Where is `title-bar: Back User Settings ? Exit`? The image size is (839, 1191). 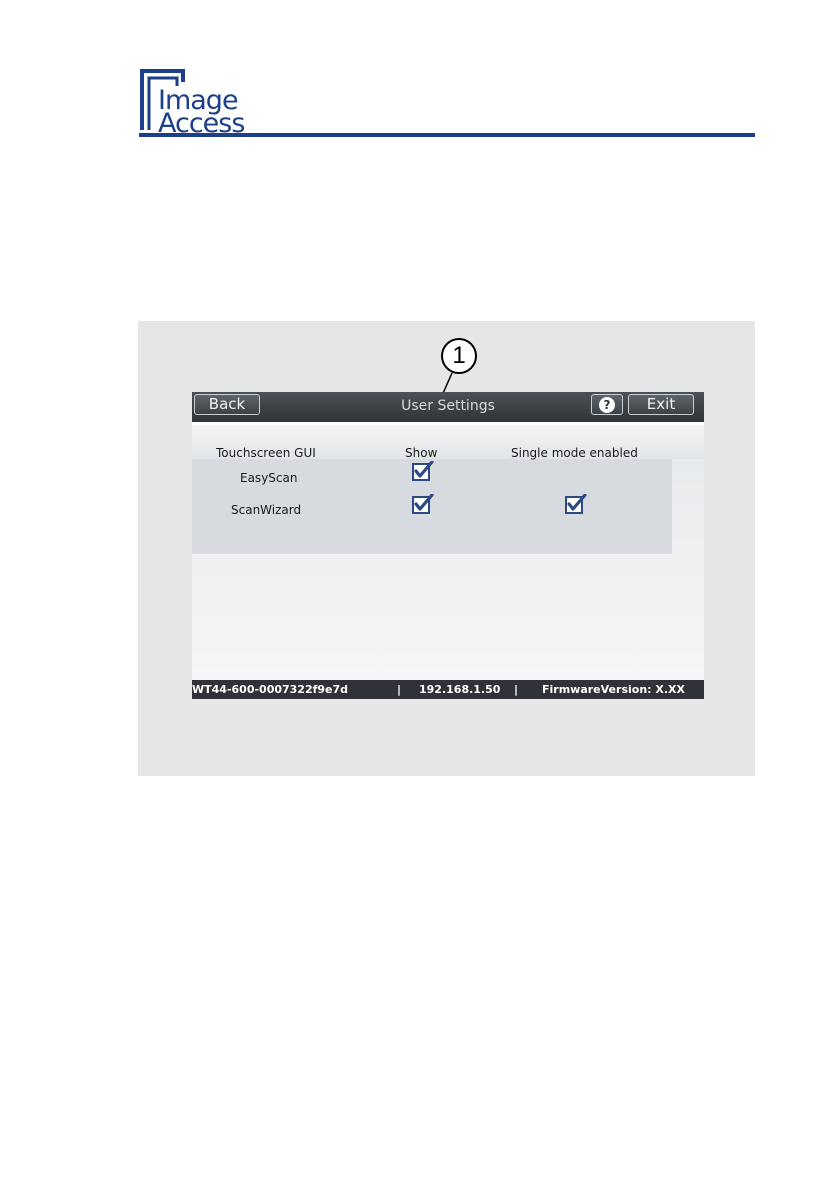 title-bar: Back User Settings ? Exit is located at coordinates (448, 407).